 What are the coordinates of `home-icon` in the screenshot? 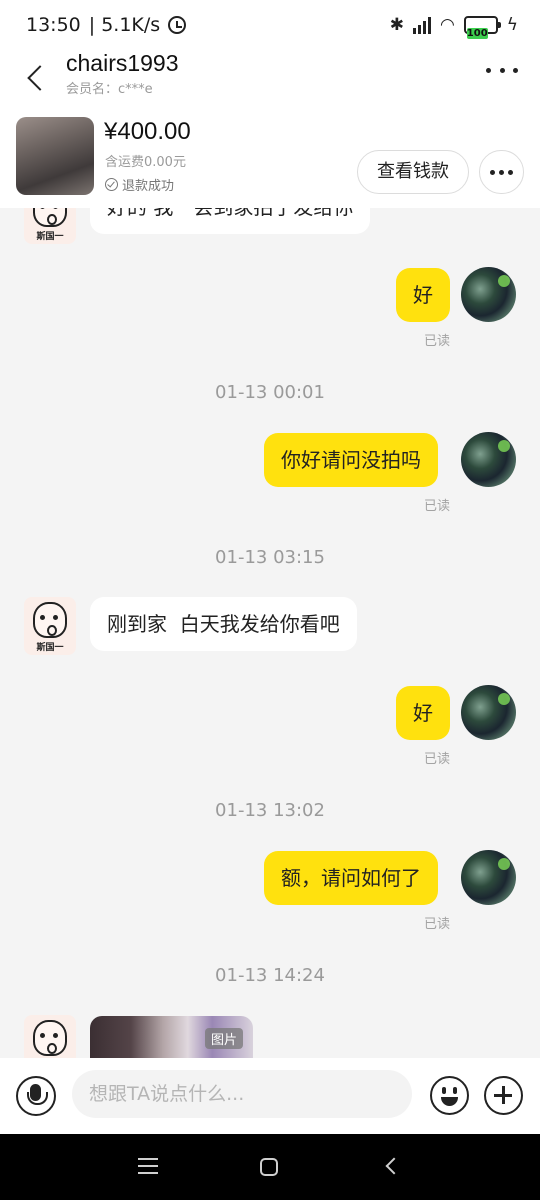 It's located at (269, 1167).